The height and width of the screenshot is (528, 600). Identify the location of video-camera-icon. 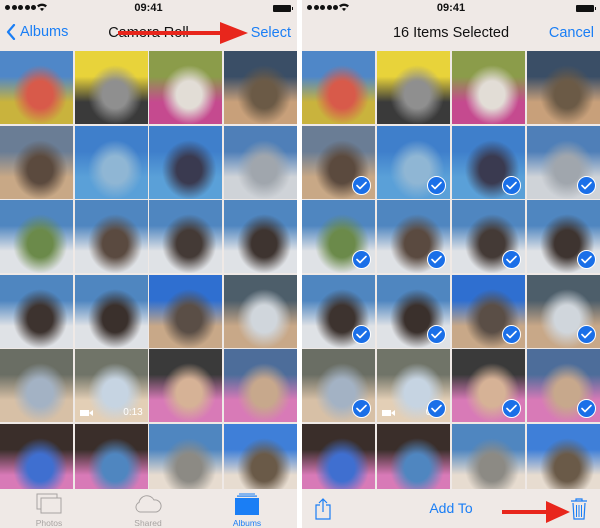
(388, 413).